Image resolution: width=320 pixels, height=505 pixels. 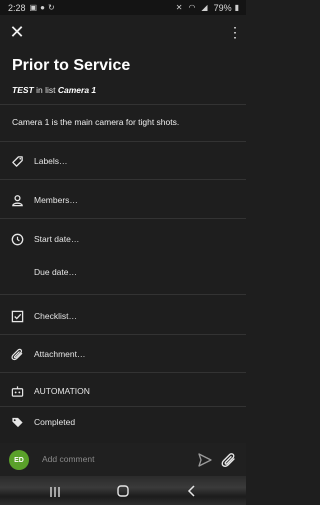 What do you see at coordinates (55, 422) in the screenshot?
I see `completed-label: Completed` at bounding box center [55, 422].